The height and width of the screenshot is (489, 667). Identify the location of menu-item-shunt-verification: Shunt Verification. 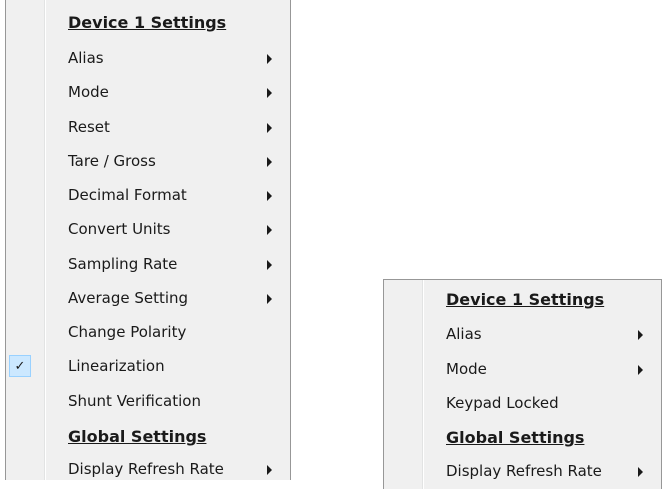
(148, 401).